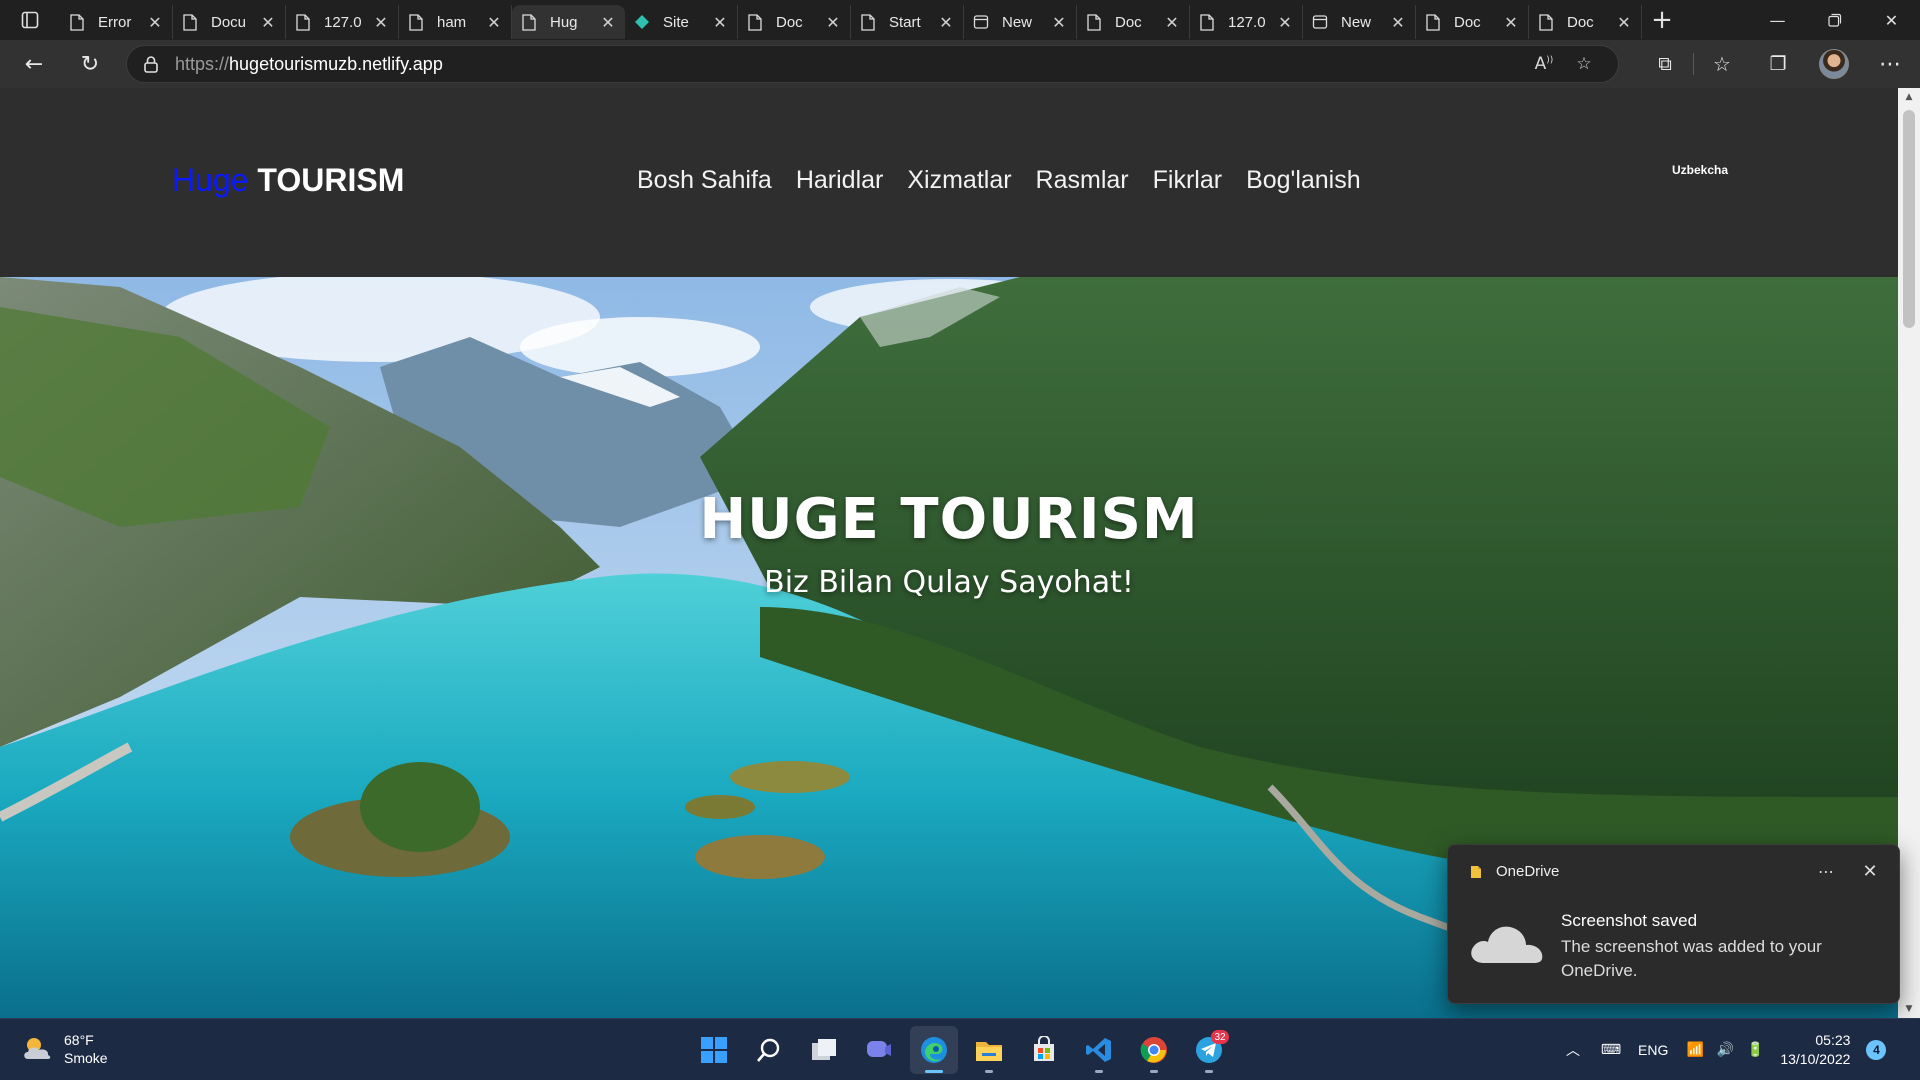 This screenshot has height=1080, width=1920. I want to click on nav-link: Haridlar, so click(840, 180).